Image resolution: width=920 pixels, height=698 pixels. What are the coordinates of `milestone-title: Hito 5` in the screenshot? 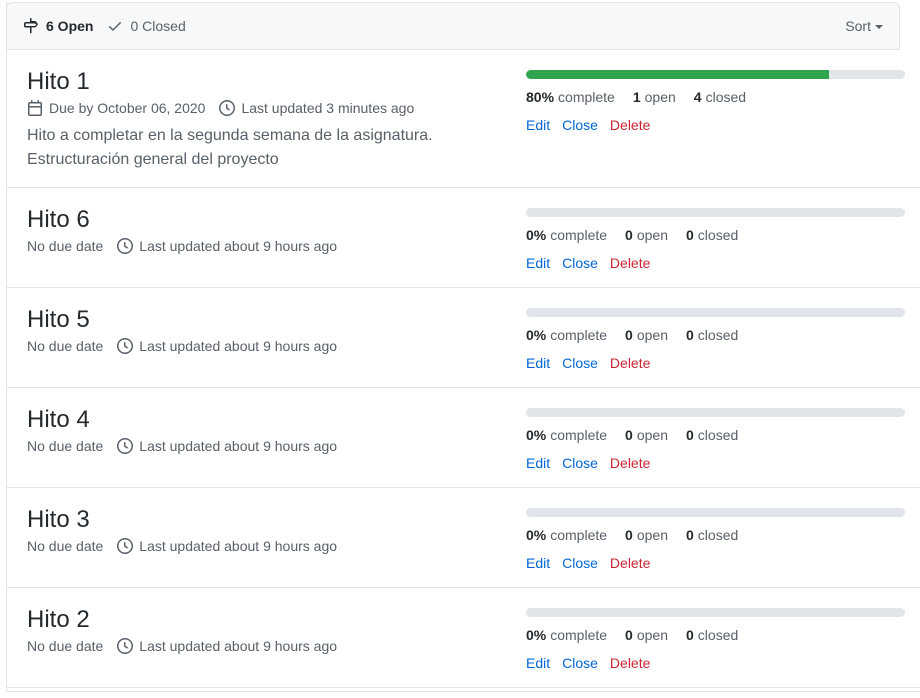 It's located at (58, 320).